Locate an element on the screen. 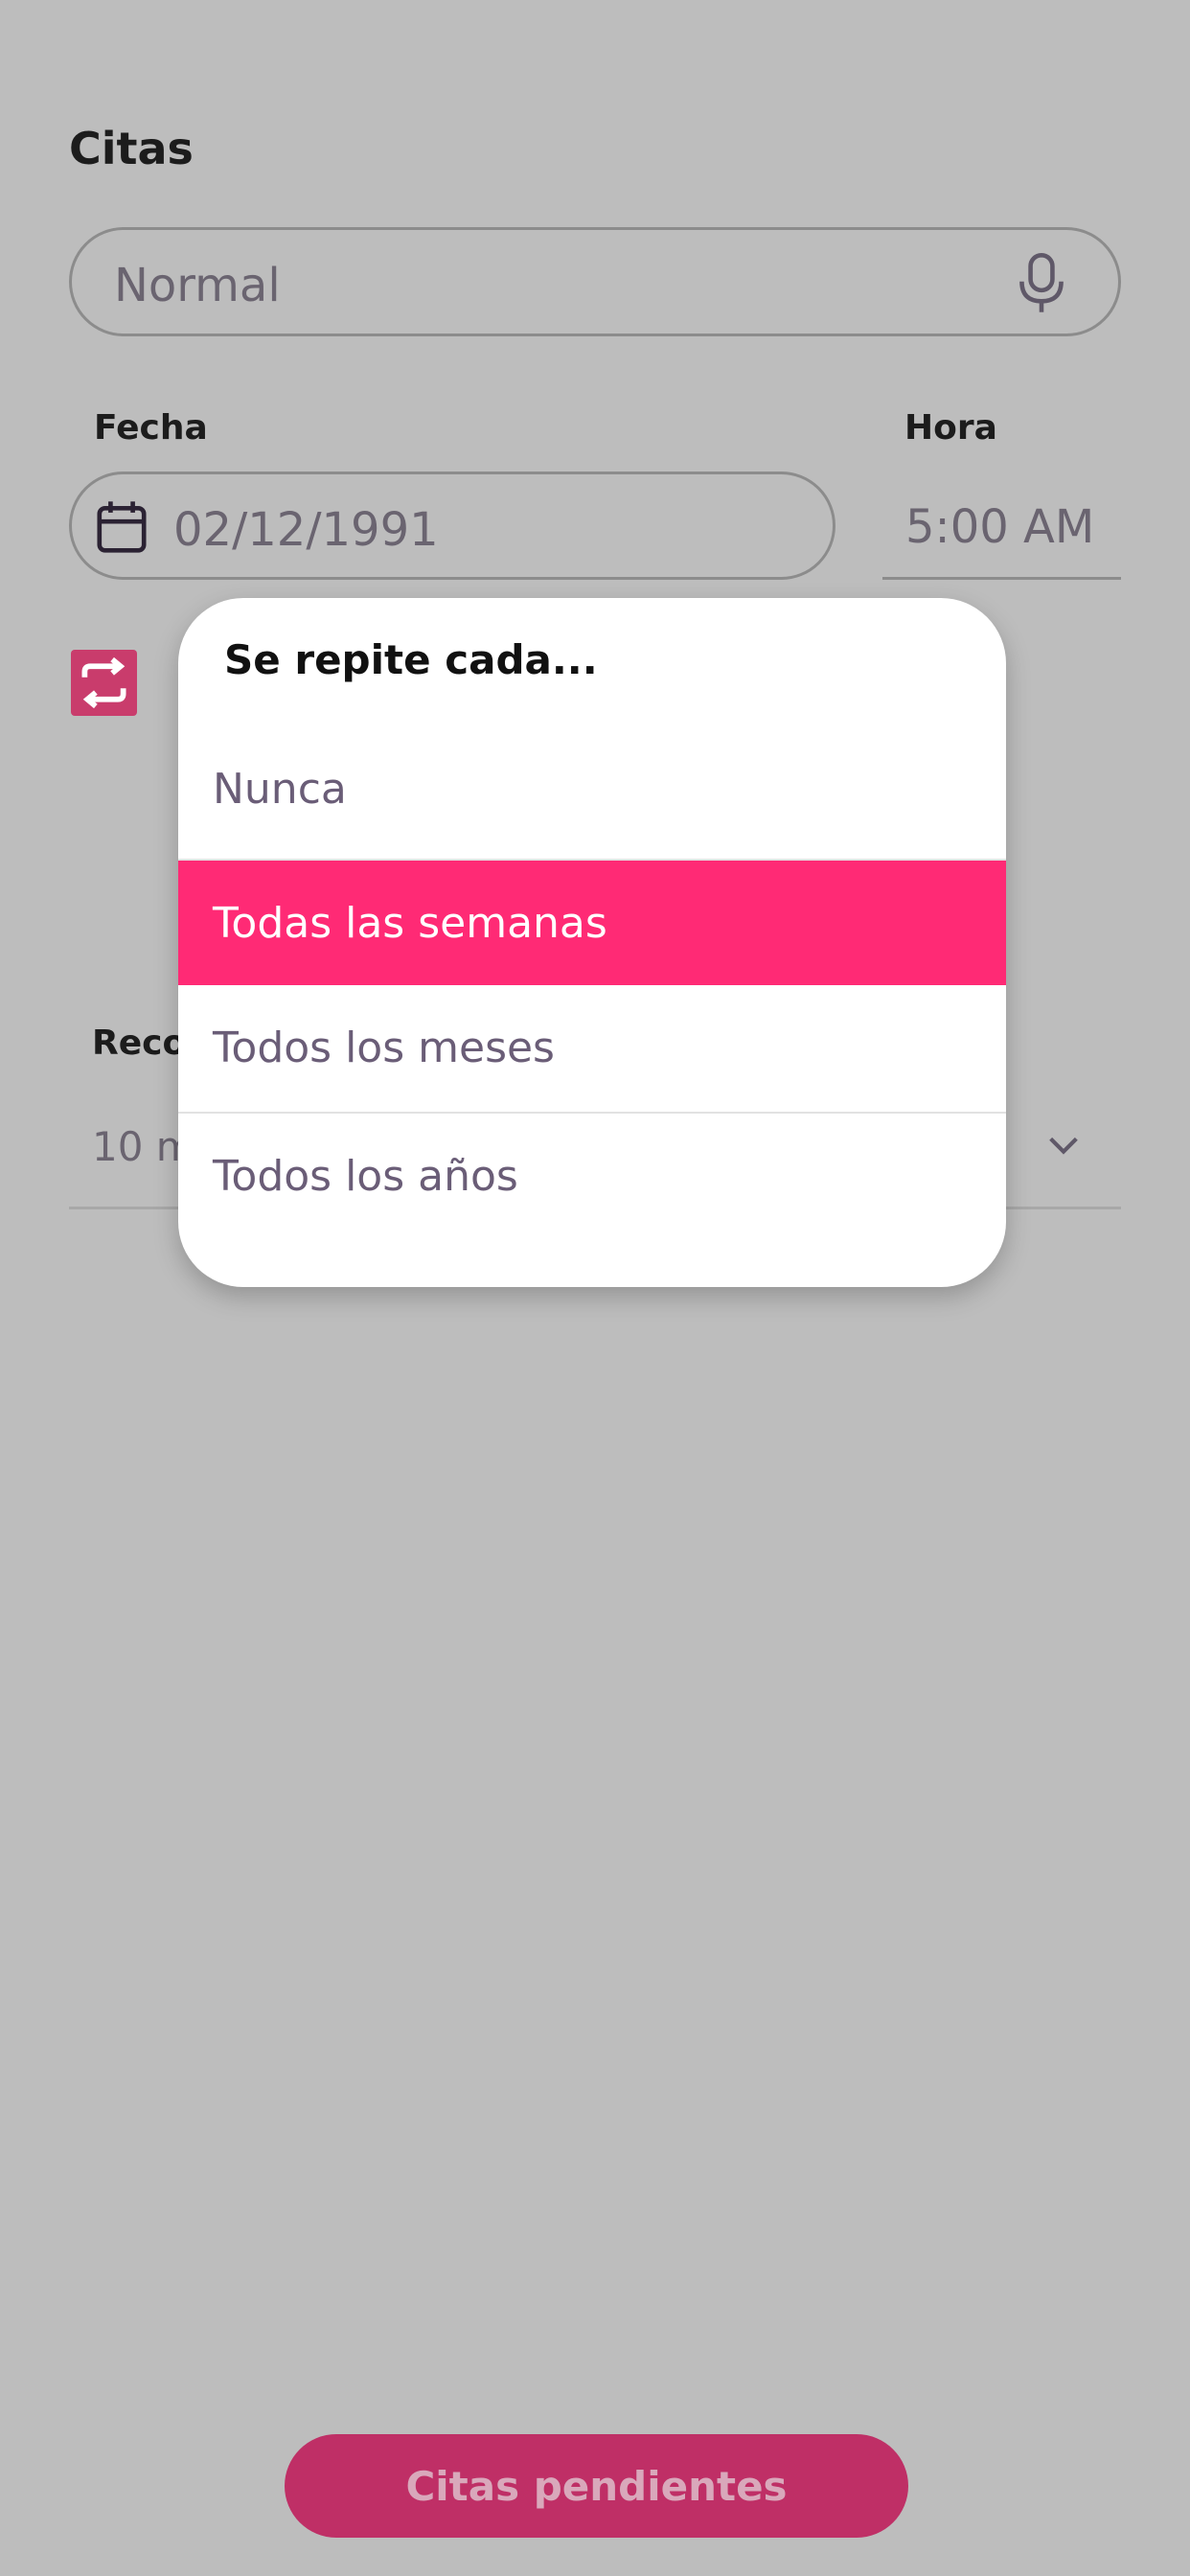 This screenshot has width=1190, height=2576. option-yearly: Todos los años is located at coordinates (592, 1176).